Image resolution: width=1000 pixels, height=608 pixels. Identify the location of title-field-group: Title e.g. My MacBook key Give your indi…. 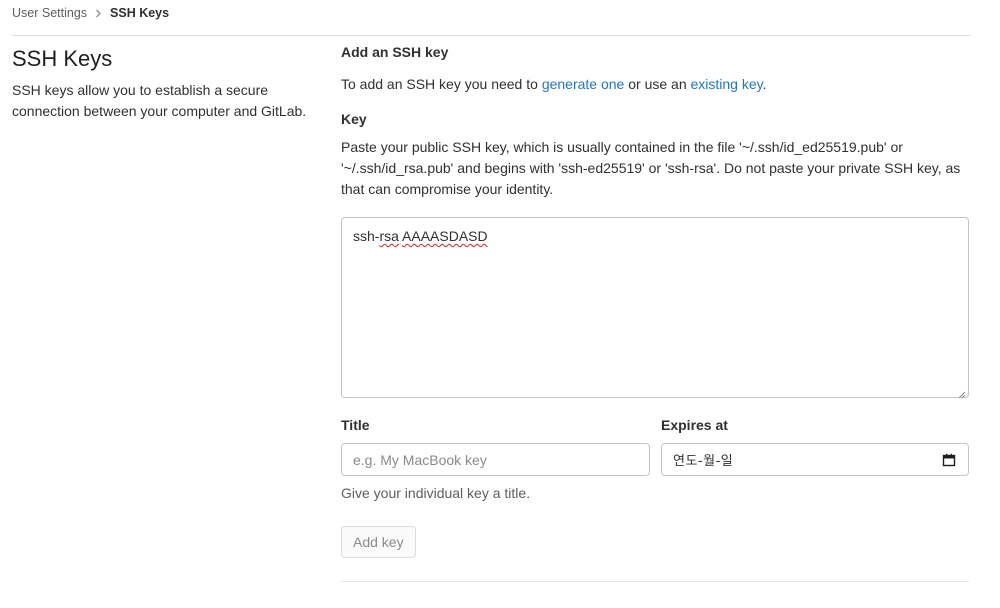
(495, 459).